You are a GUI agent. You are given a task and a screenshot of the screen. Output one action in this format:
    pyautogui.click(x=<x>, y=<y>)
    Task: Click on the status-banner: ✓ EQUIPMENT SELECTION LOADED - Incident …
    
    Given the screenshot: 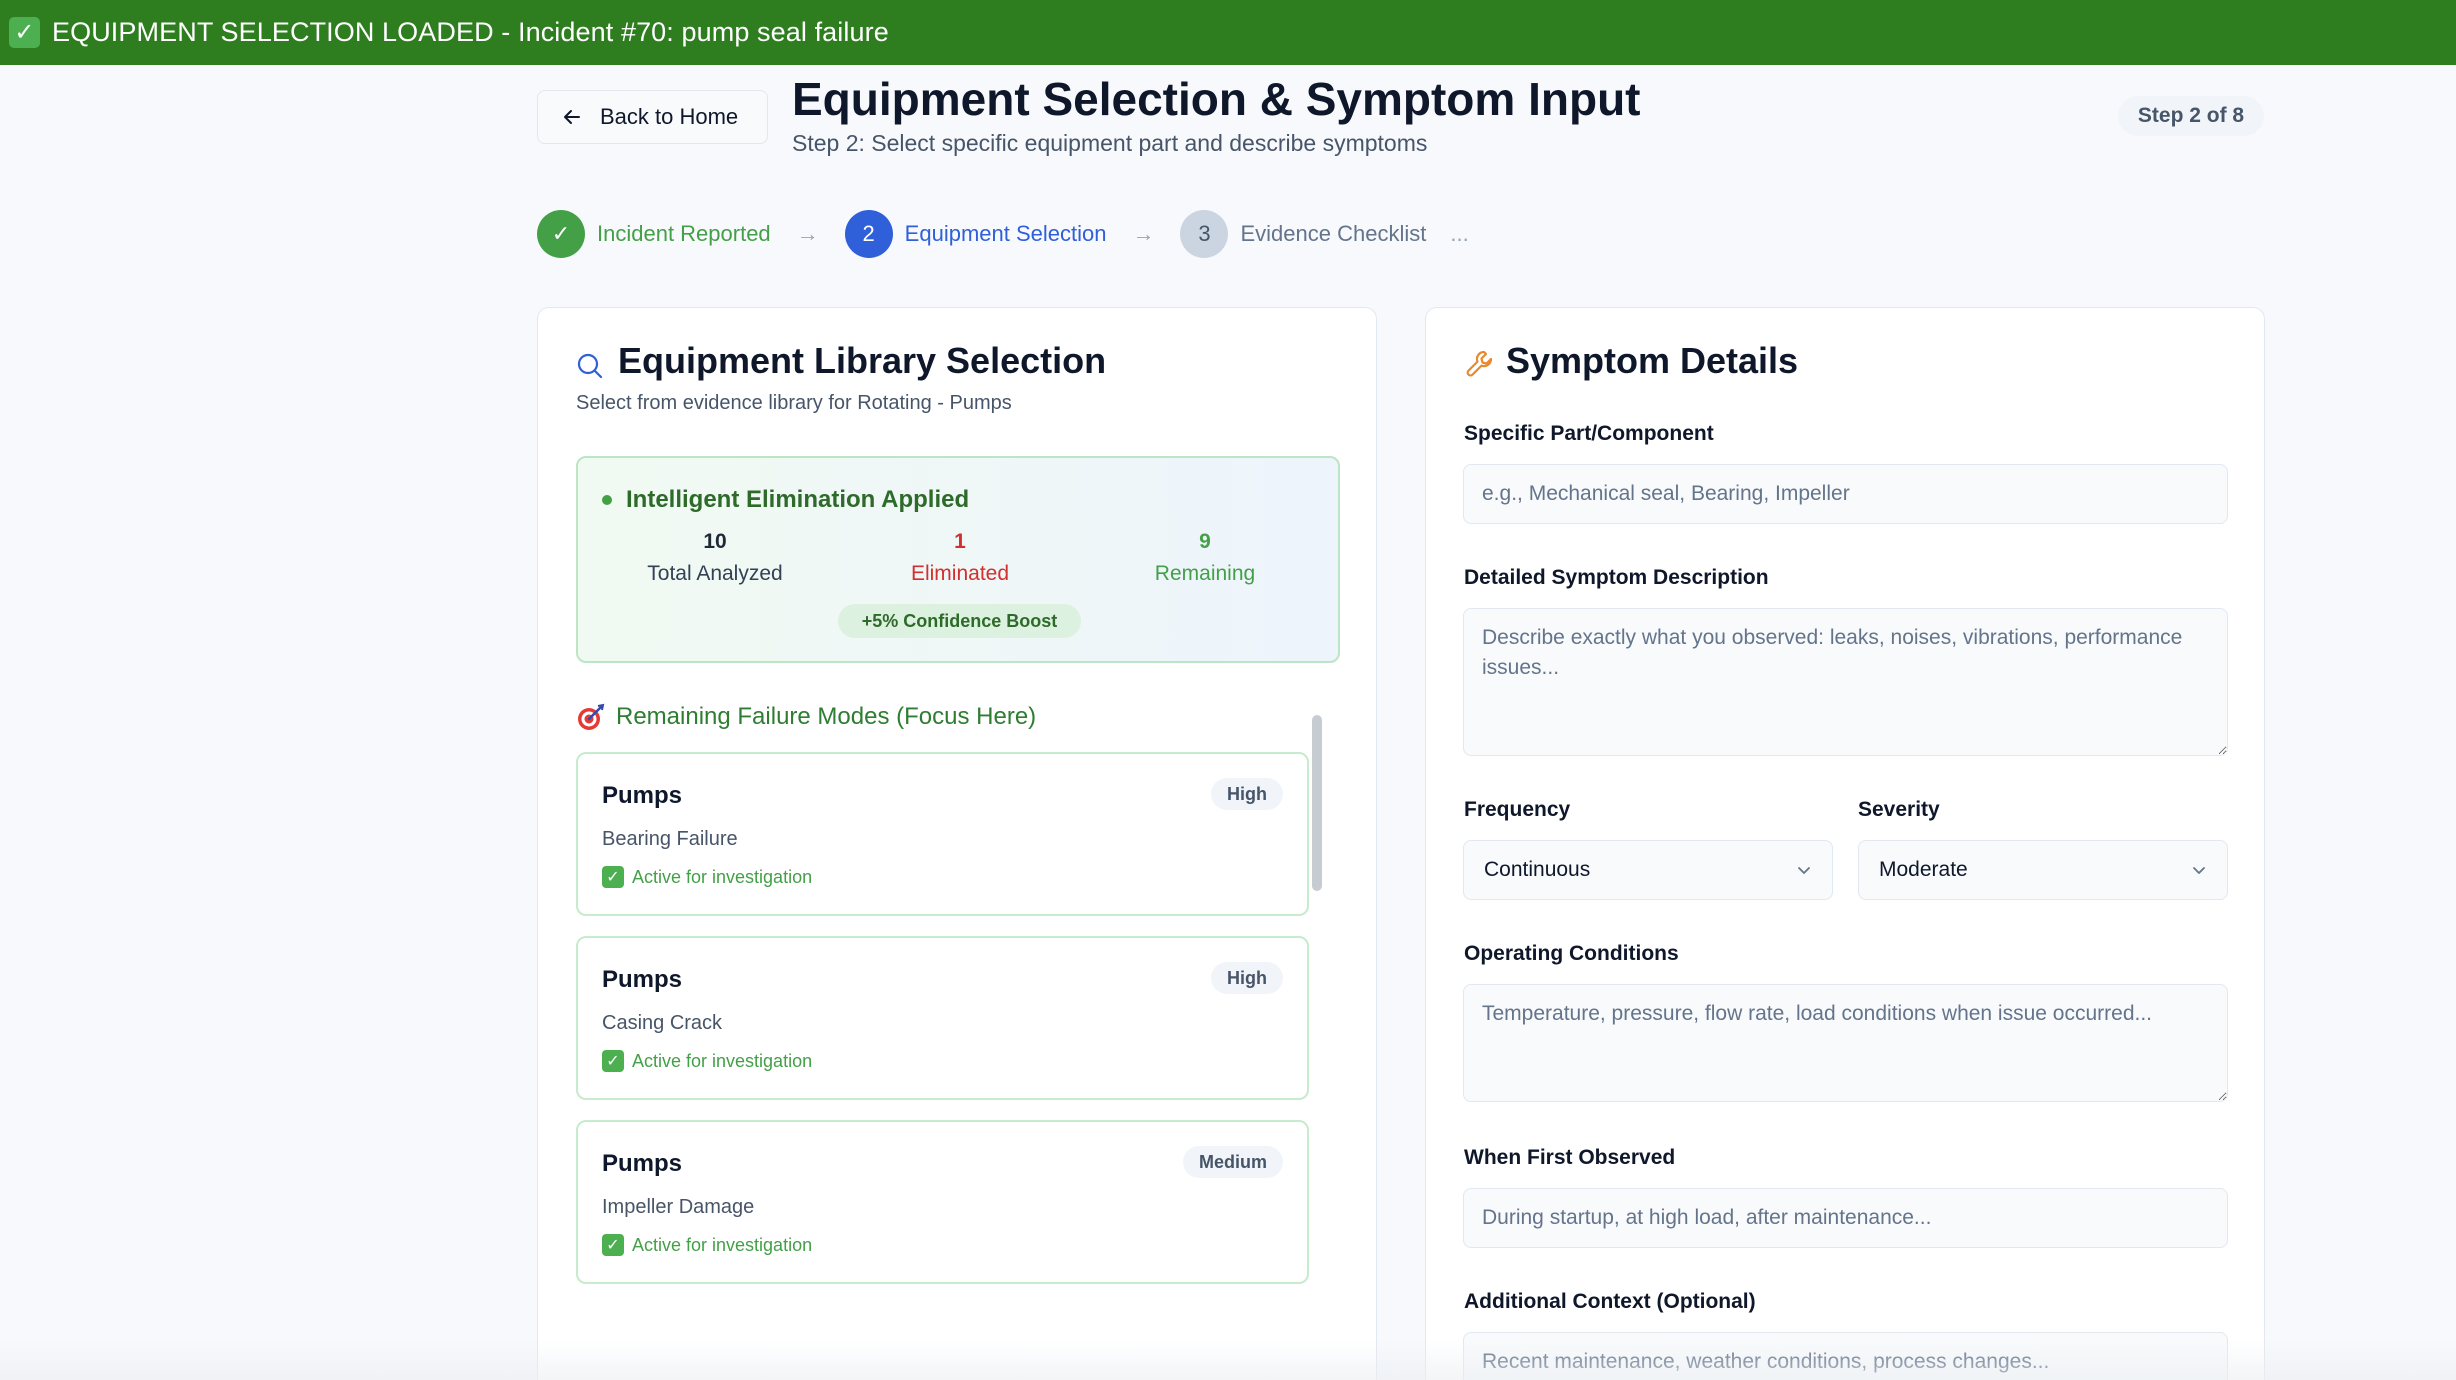 What is the action you would take?
    pyautogui.click(x=1228, y=32)
    